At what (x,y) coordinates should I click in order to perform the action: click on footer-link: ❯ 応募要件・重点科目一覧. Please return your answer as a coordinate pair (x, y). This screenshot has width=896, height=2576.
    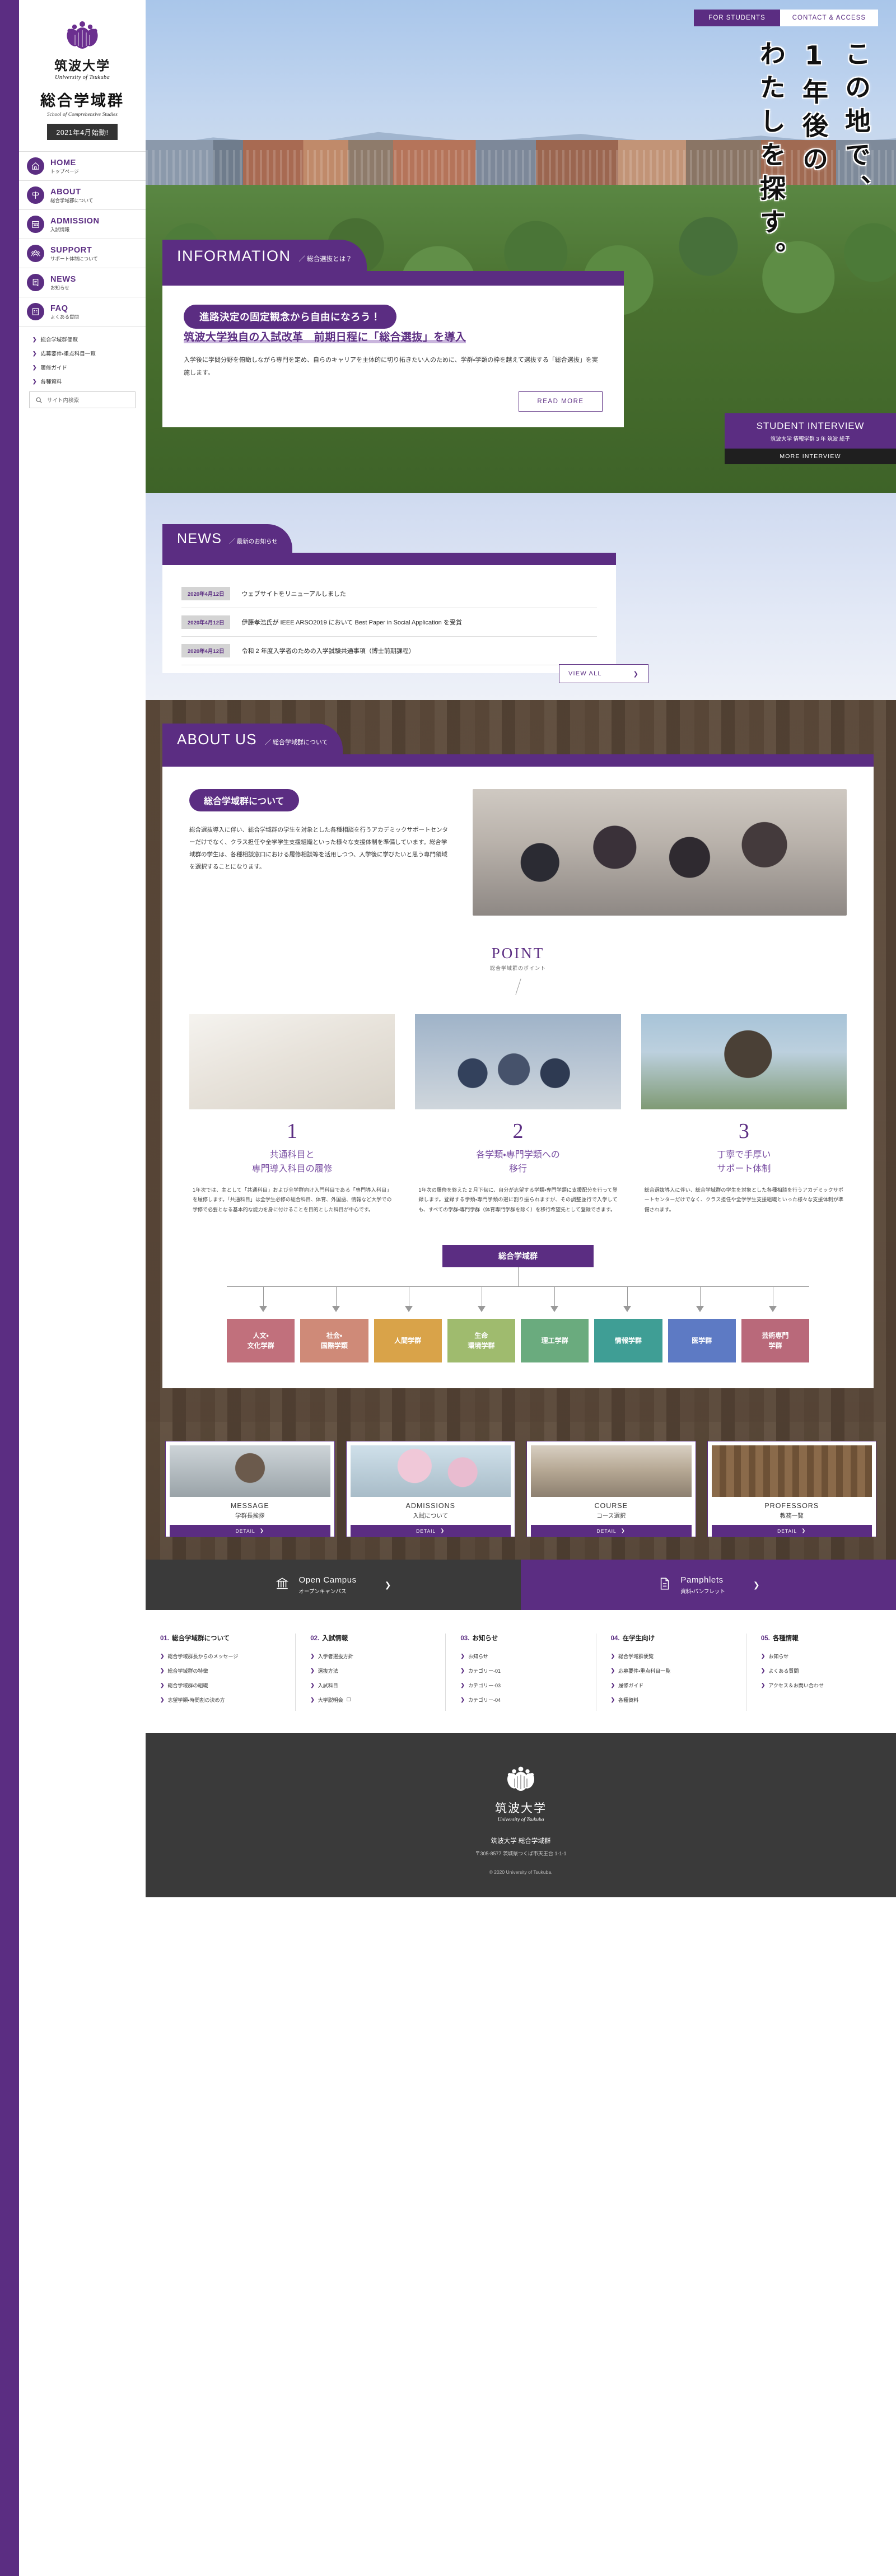
    Looking at the image, I should click on (671, 1671).